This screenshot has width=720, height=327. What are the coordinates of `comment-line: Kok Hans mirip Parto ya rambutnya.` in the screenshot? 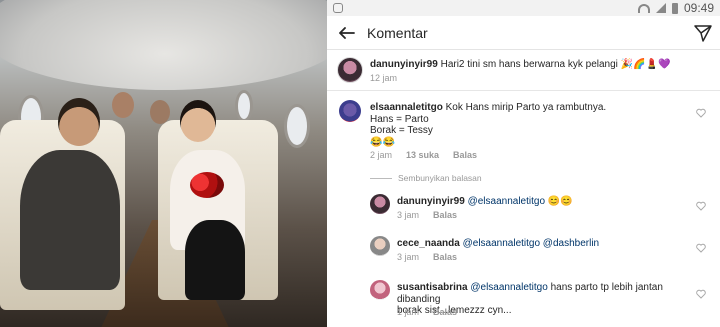 It's located at (524, 107).